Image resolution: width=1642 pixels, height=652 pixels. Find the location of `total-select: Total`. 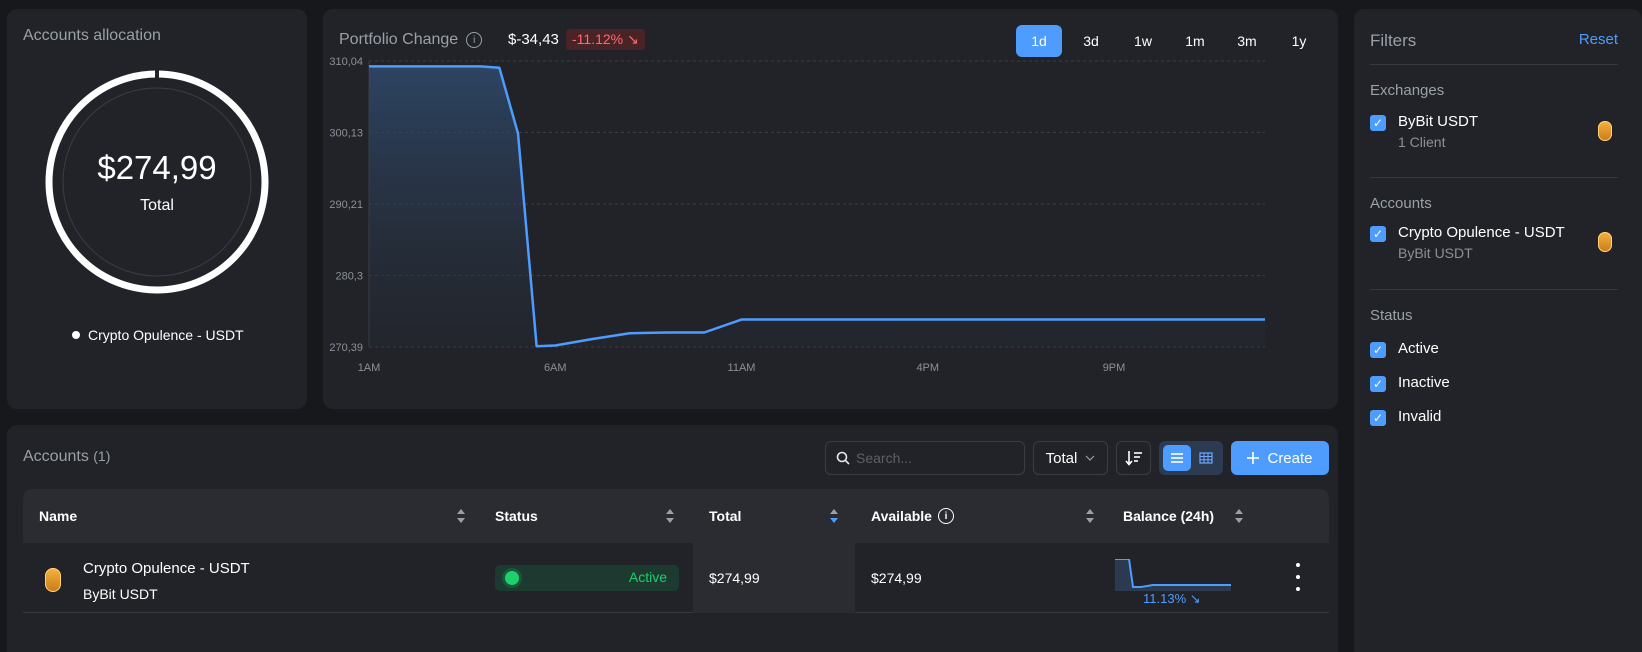

total-select: Total is located at coordinates (1070, 458).